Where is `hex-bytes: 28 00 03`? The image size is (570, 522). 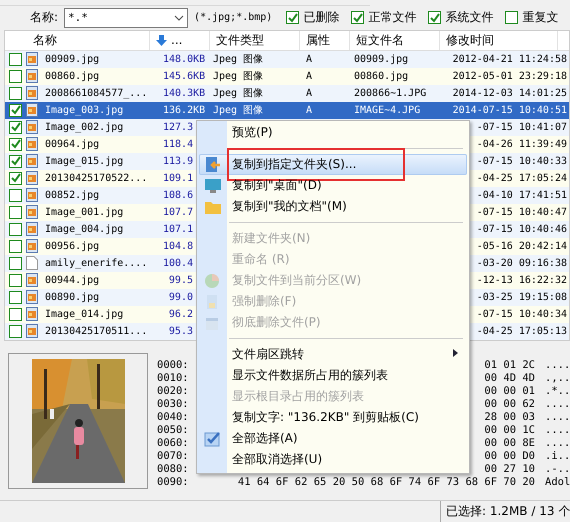 hex-bytes: 28 00 03 is located at coordinates (509, 417).